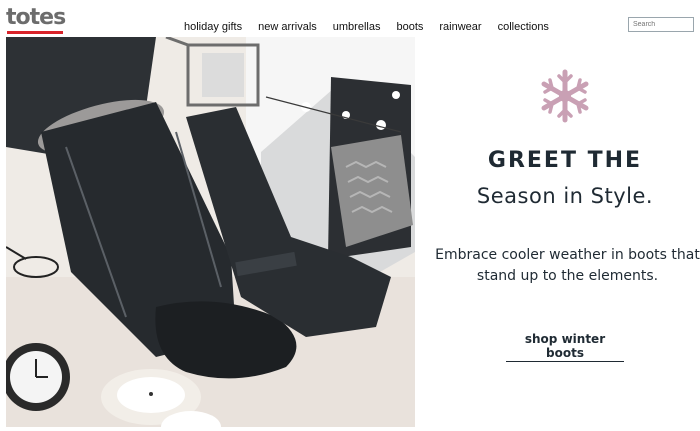 The width and height of the screenshot is (700, 431). Describe the element at coordinates (661, 24) in the screenshot. I see `search-input` at that location.